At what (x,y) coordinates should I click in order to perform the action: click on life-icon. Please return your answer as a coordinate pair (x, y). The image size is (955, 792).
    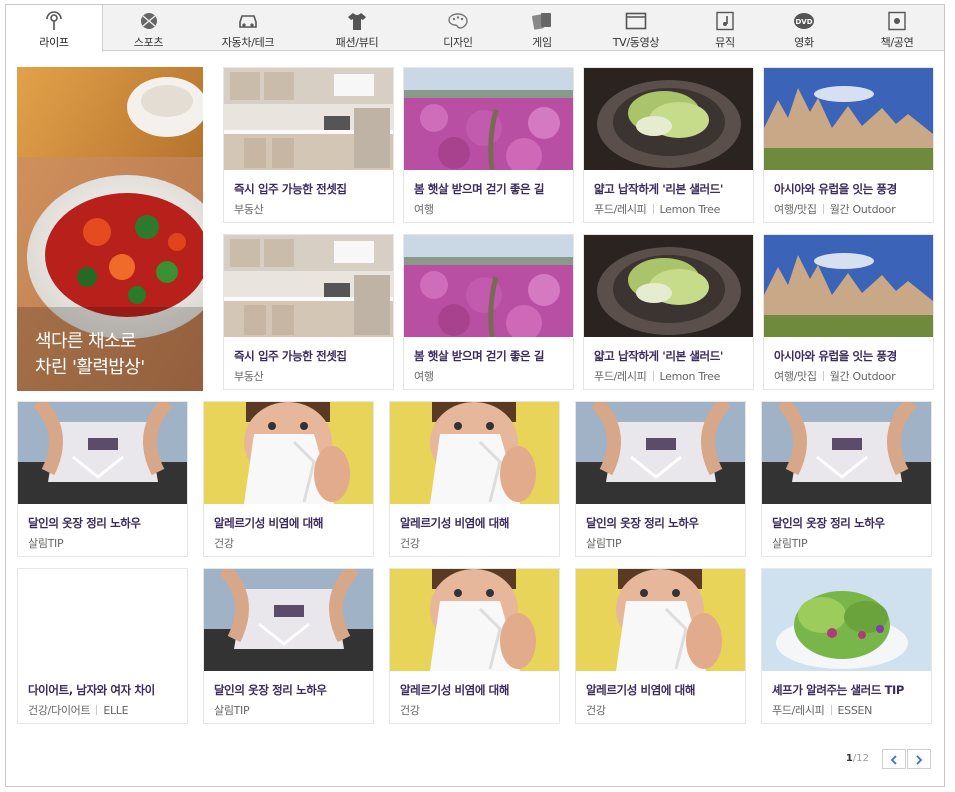
    Looking at the image, I should click on (54, 20).